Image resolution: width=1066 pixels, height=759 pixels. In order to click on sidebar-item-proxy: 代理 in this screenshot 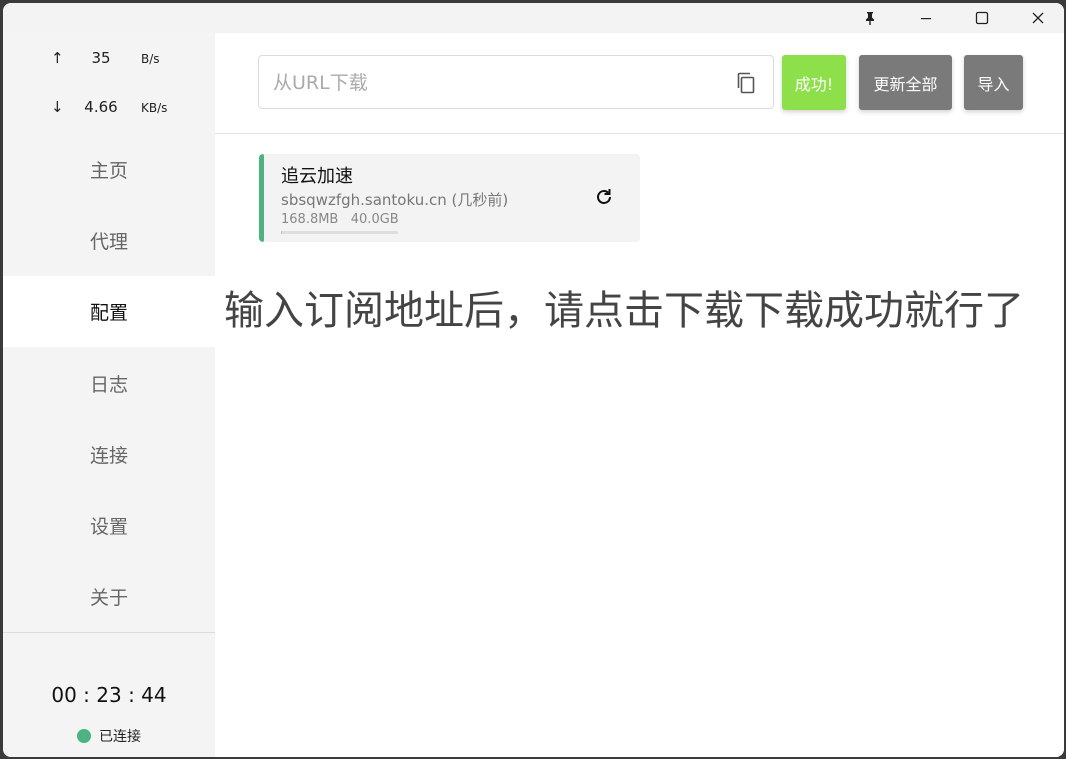, I will do `click(109, 240)`.